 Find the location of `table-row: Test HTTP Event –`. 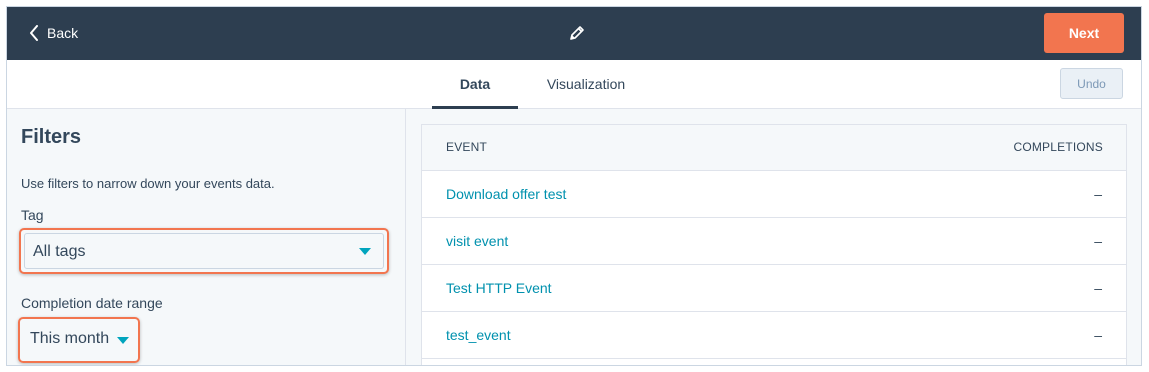

table-row: Test HTTP Event – is located at coordinates (774, 288).